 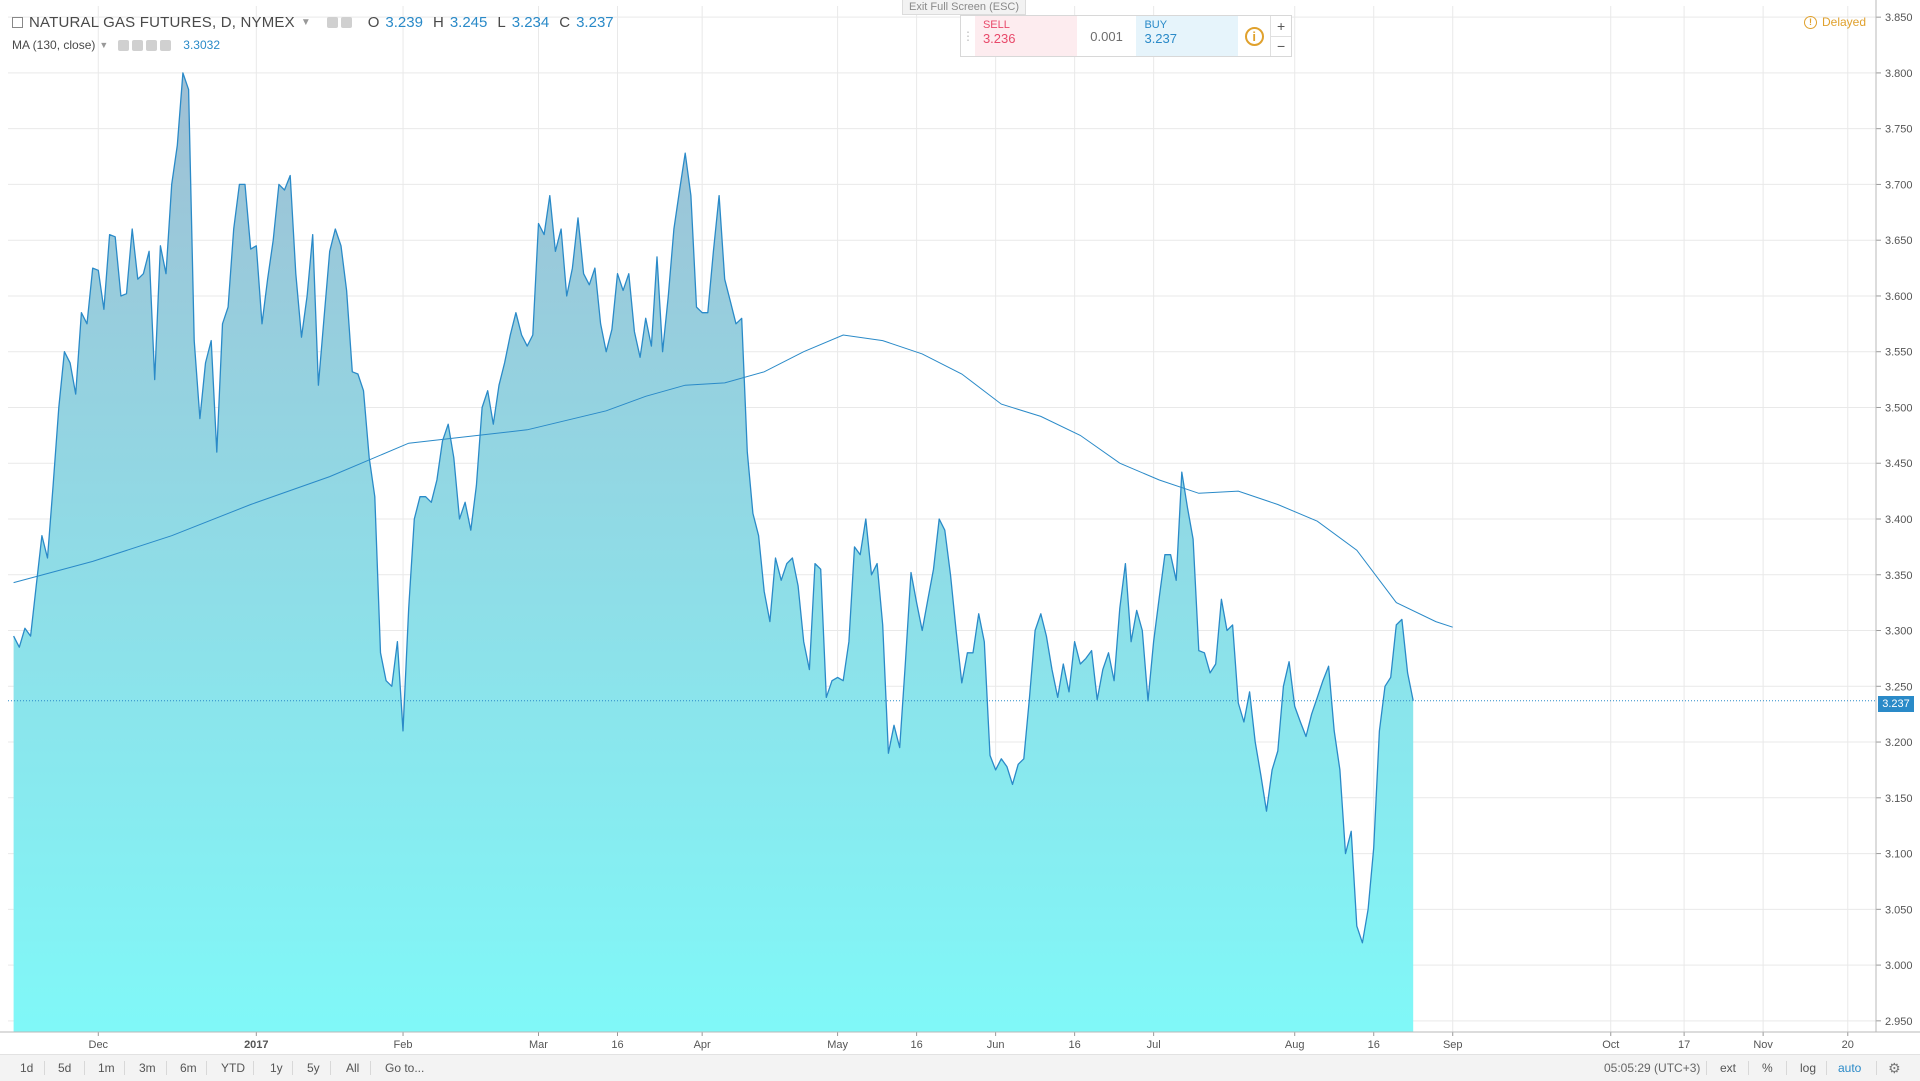 I want to click on x-tick-label: May, so click(x=837, y=1045).